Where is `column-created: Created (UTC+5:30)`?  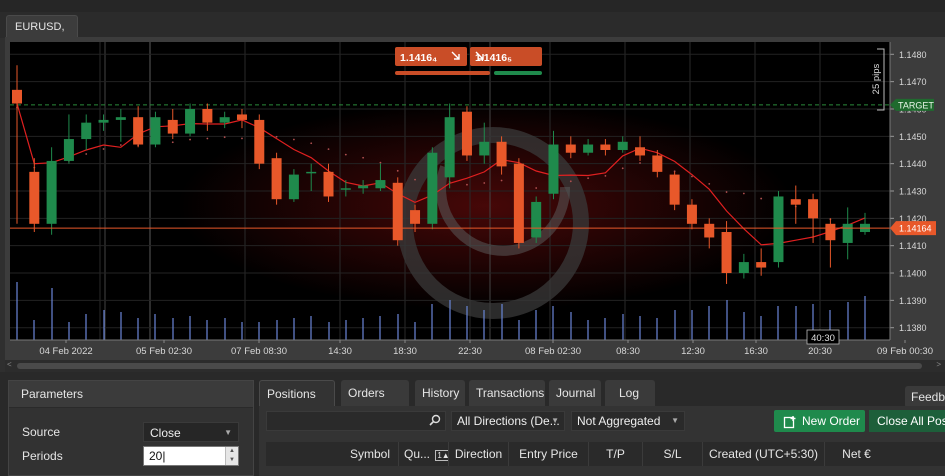
column-created: Created (UTC+5:30) is located at coordinates (763, 454).